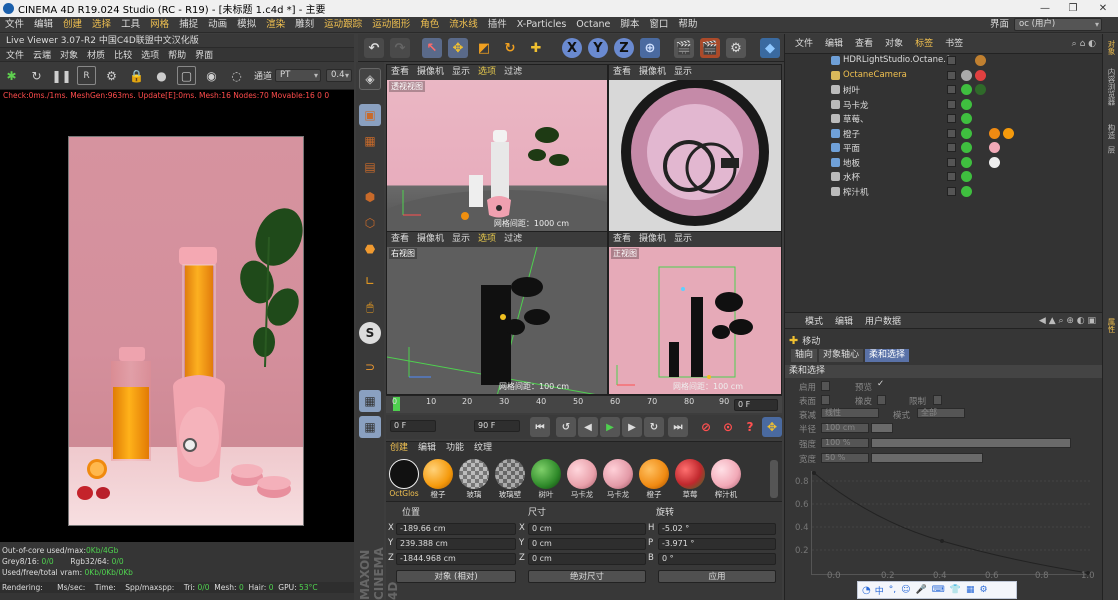 The image size is (1118, 600). Describe the element at coordinates (894, 44) in the screenshot. I see `om-menu-object: 对象` at that location.